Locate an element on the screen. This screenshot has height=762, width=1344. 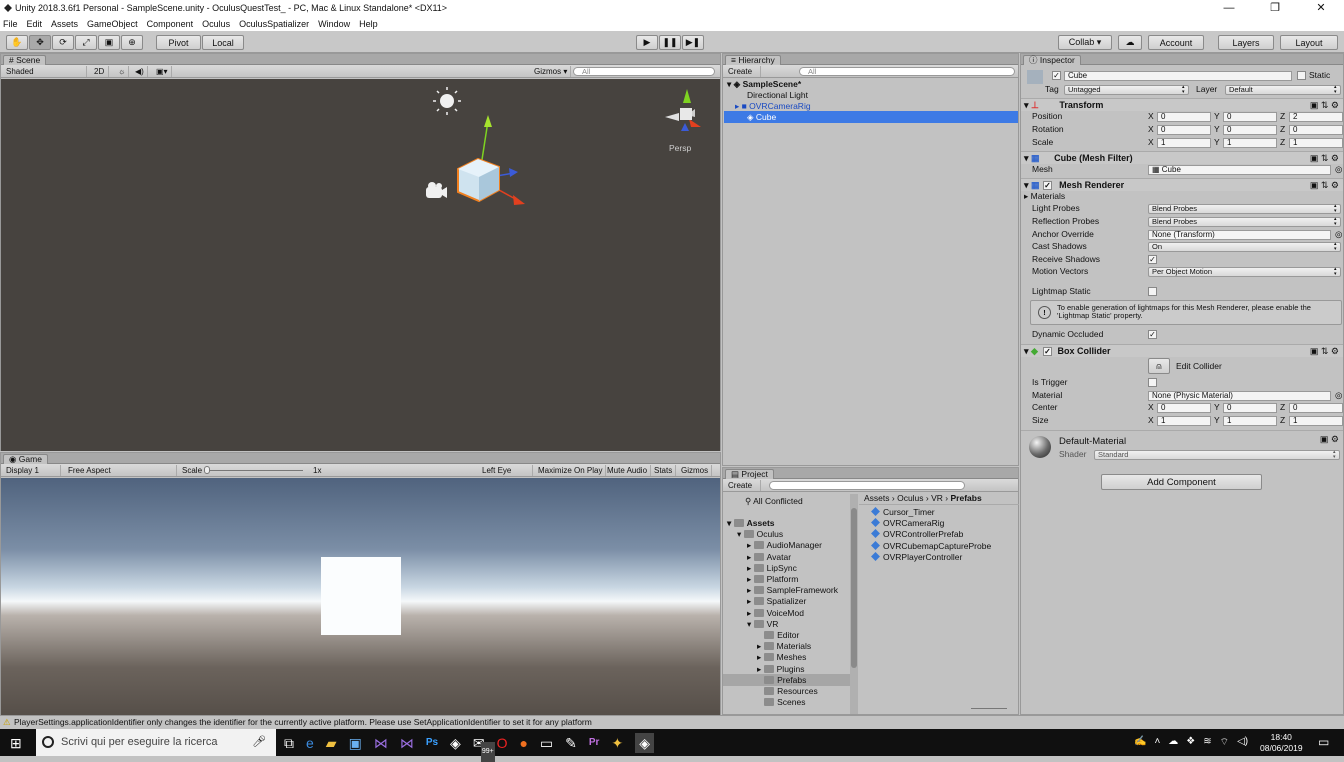
reflection-probes-dropdown: Blend Probes is located at coordinates (1244, 222).